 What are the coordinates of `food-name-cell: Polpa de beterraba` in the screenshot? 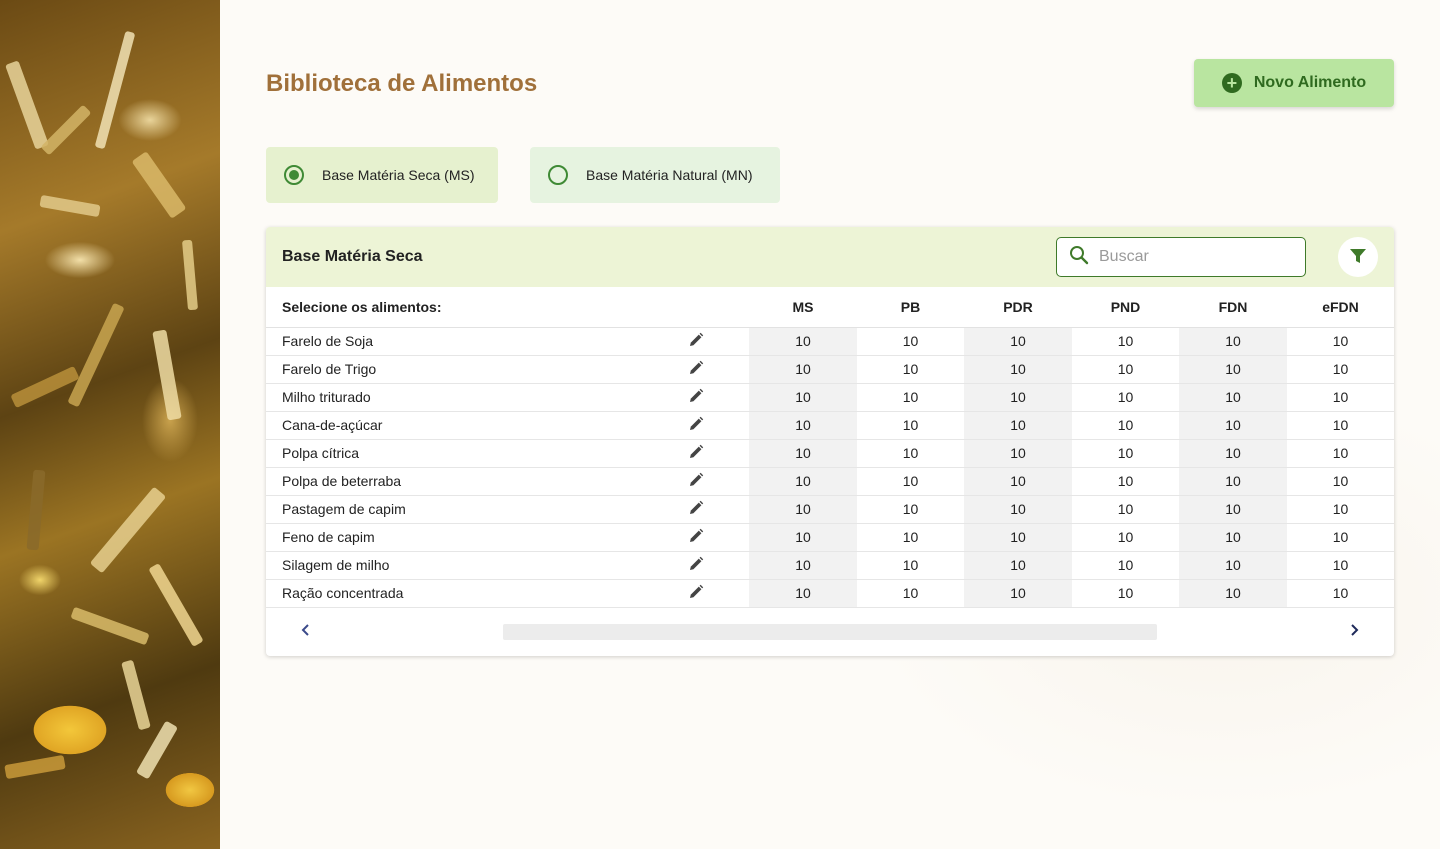 It's located at (454, 481).